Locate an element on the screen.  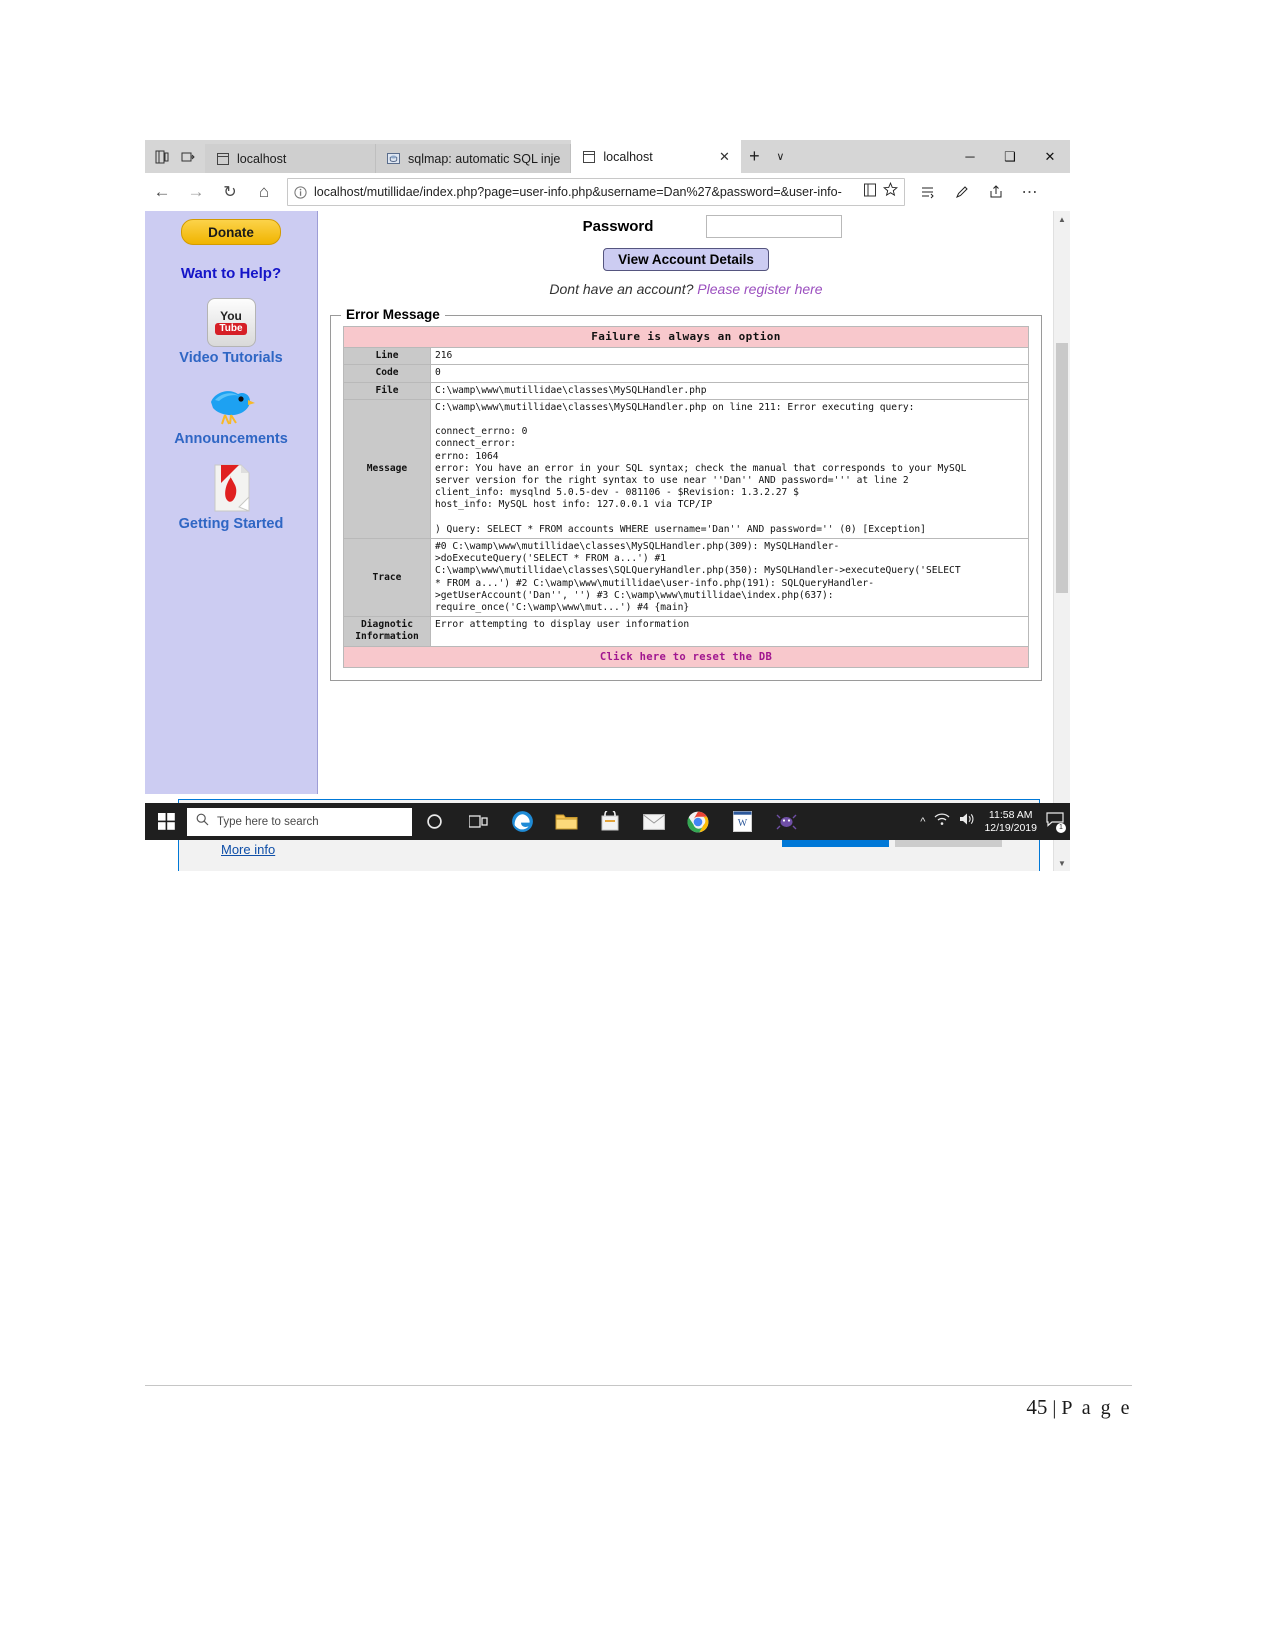
mail-icon is located at coordinates (654, 821).